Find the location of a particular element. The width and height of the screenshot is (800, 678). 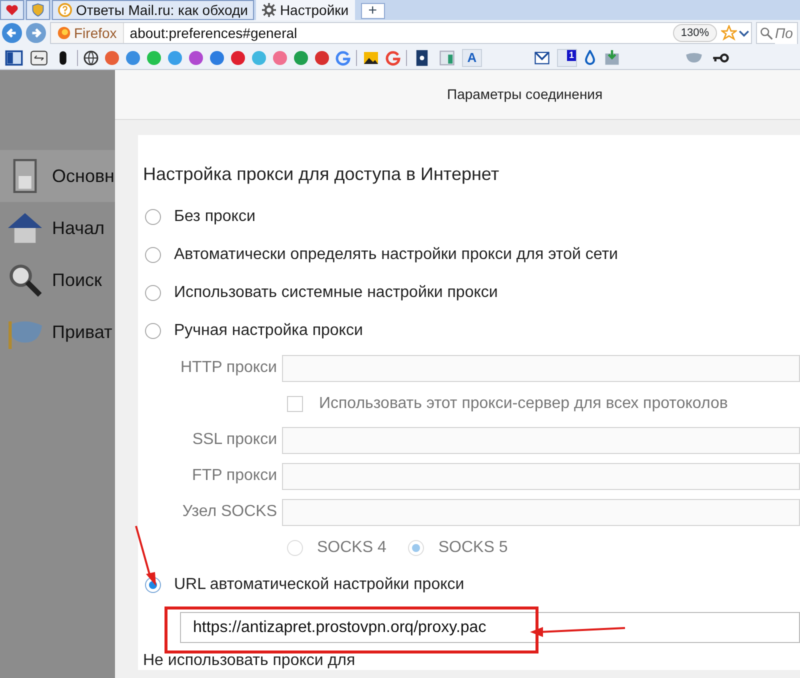

radio-label: Использовать системные настройки прокси is located at coordinates (336, 293).